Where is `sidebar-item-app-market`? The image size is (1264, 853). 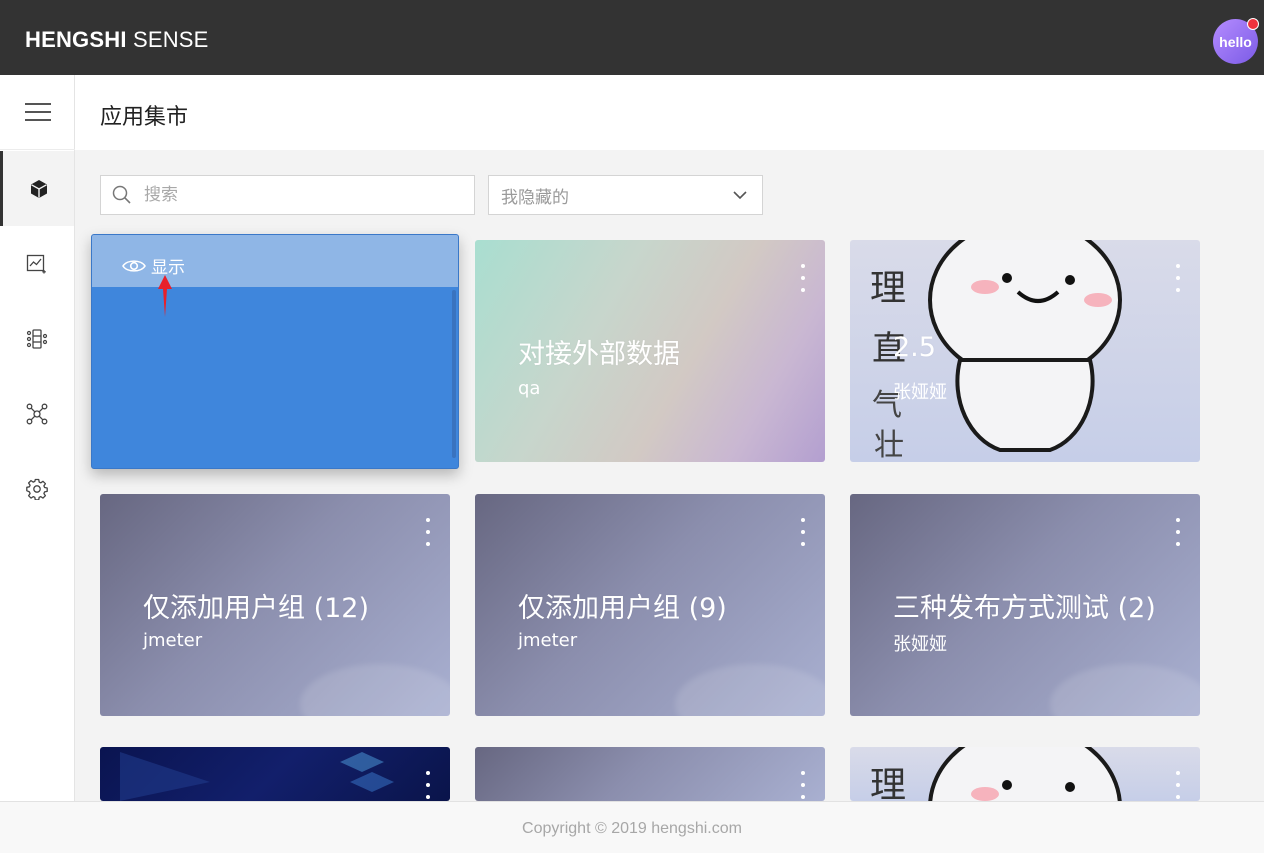
sidebar-item-app-market is located at coordinates (37, 188).